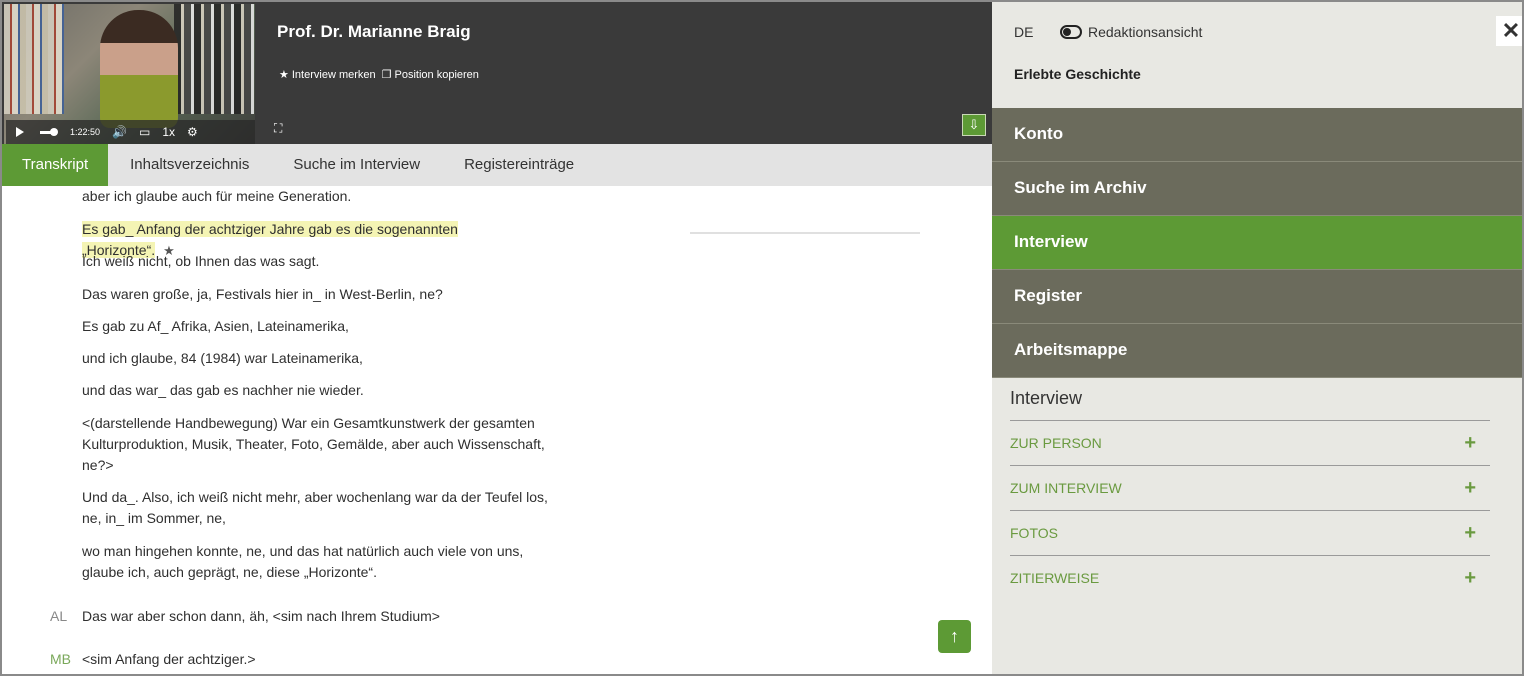  Describe the element at coordinates (139, 69) in the screenshot. I see `interviewee-image` at that location.